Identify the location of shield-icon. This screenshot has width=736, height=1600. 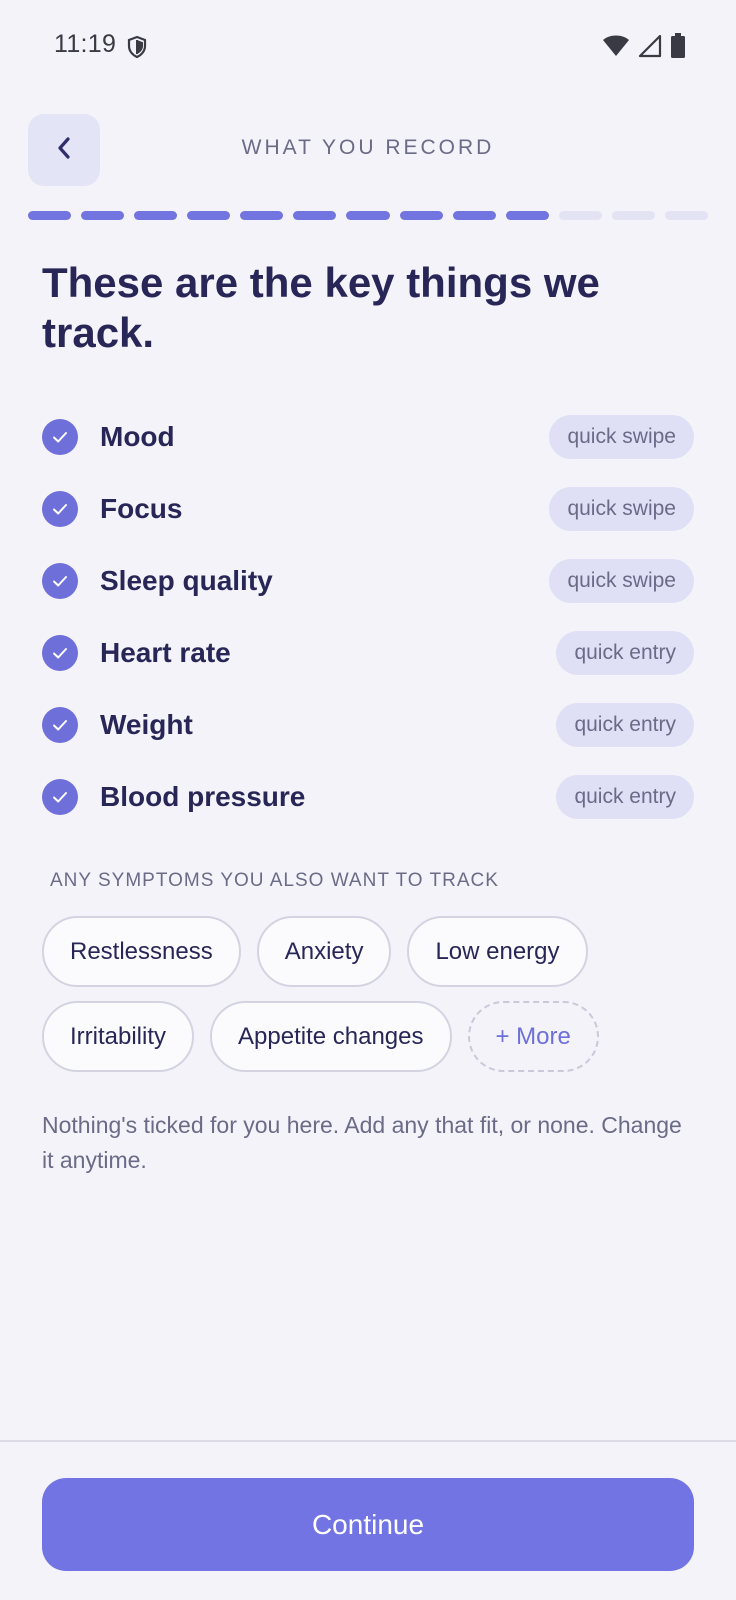
(137, 47).